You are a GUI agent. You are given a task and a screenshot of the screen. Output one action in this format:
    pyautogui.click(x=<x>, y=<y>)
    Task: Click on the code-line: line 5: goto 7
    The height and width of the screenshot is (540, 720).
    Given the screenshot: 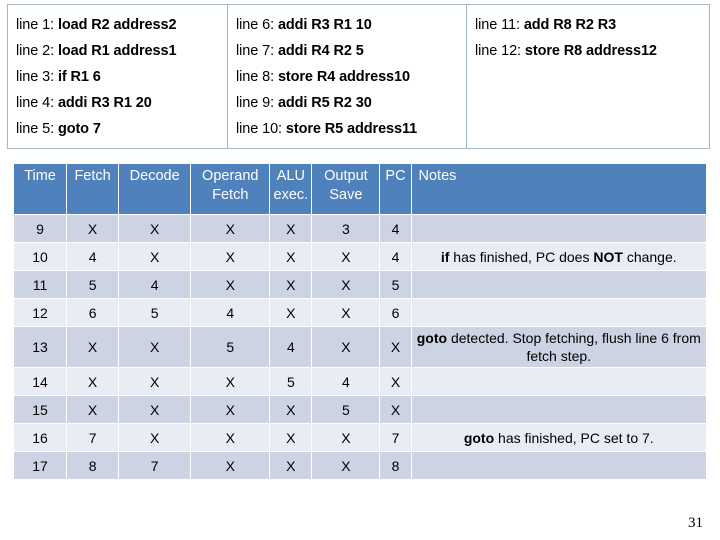 What is the action you would take?
    pyautogui.click(x=121, y=129)
    